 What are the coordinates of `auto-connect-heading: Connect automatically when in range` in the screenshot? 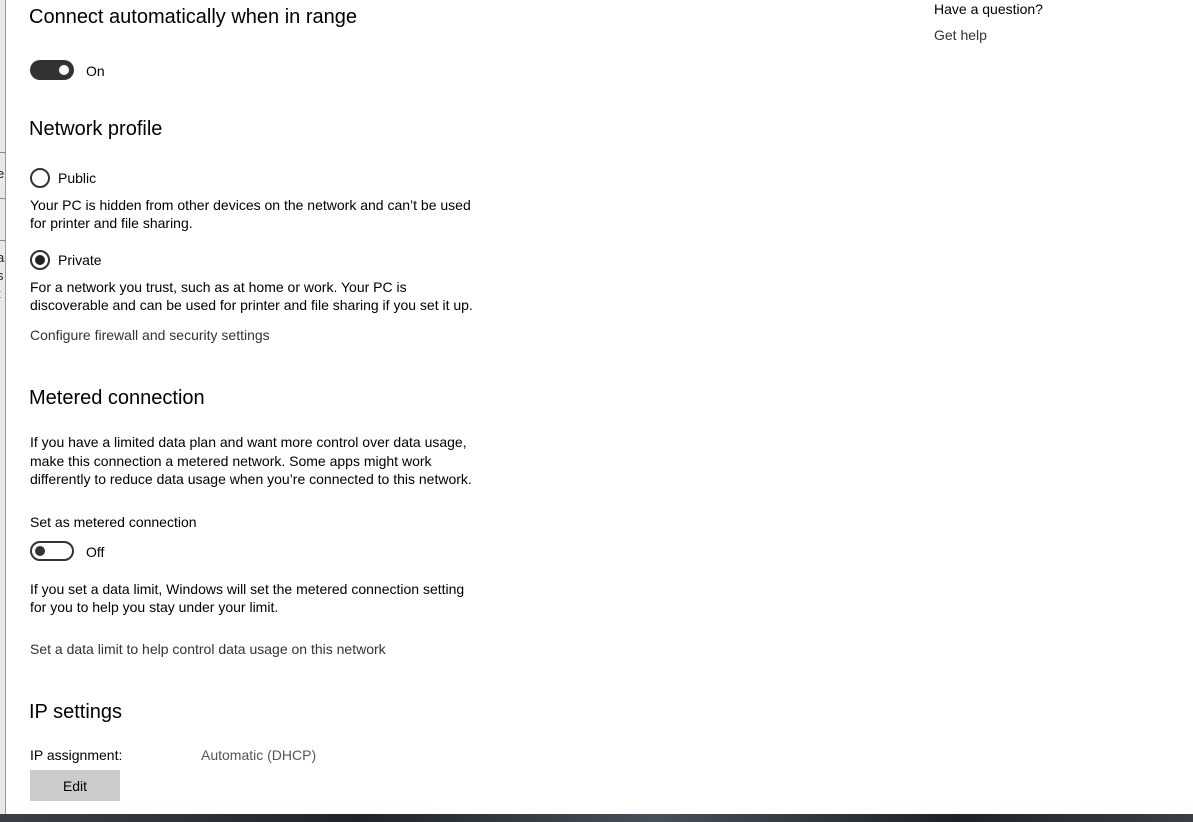 It's located at (193, 17).